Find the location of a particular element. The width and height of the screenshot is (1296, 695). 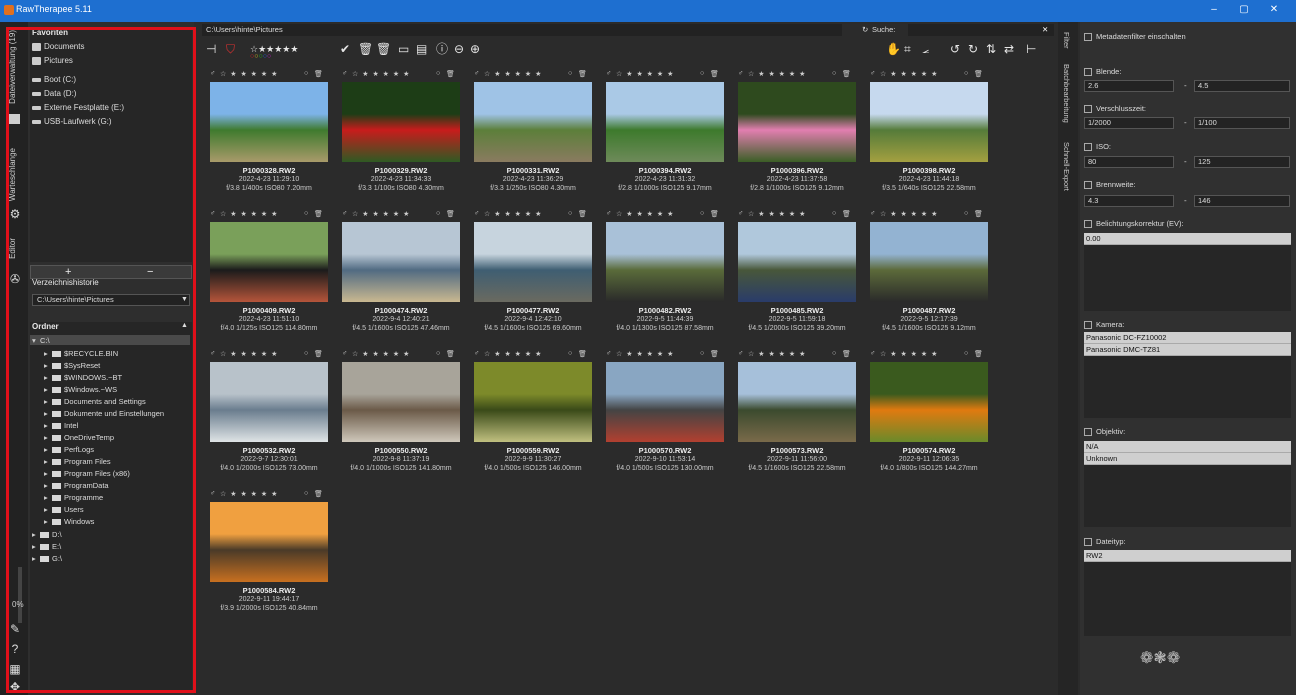

maximize-icon: ▢ is located at coordinates (1244, 10).